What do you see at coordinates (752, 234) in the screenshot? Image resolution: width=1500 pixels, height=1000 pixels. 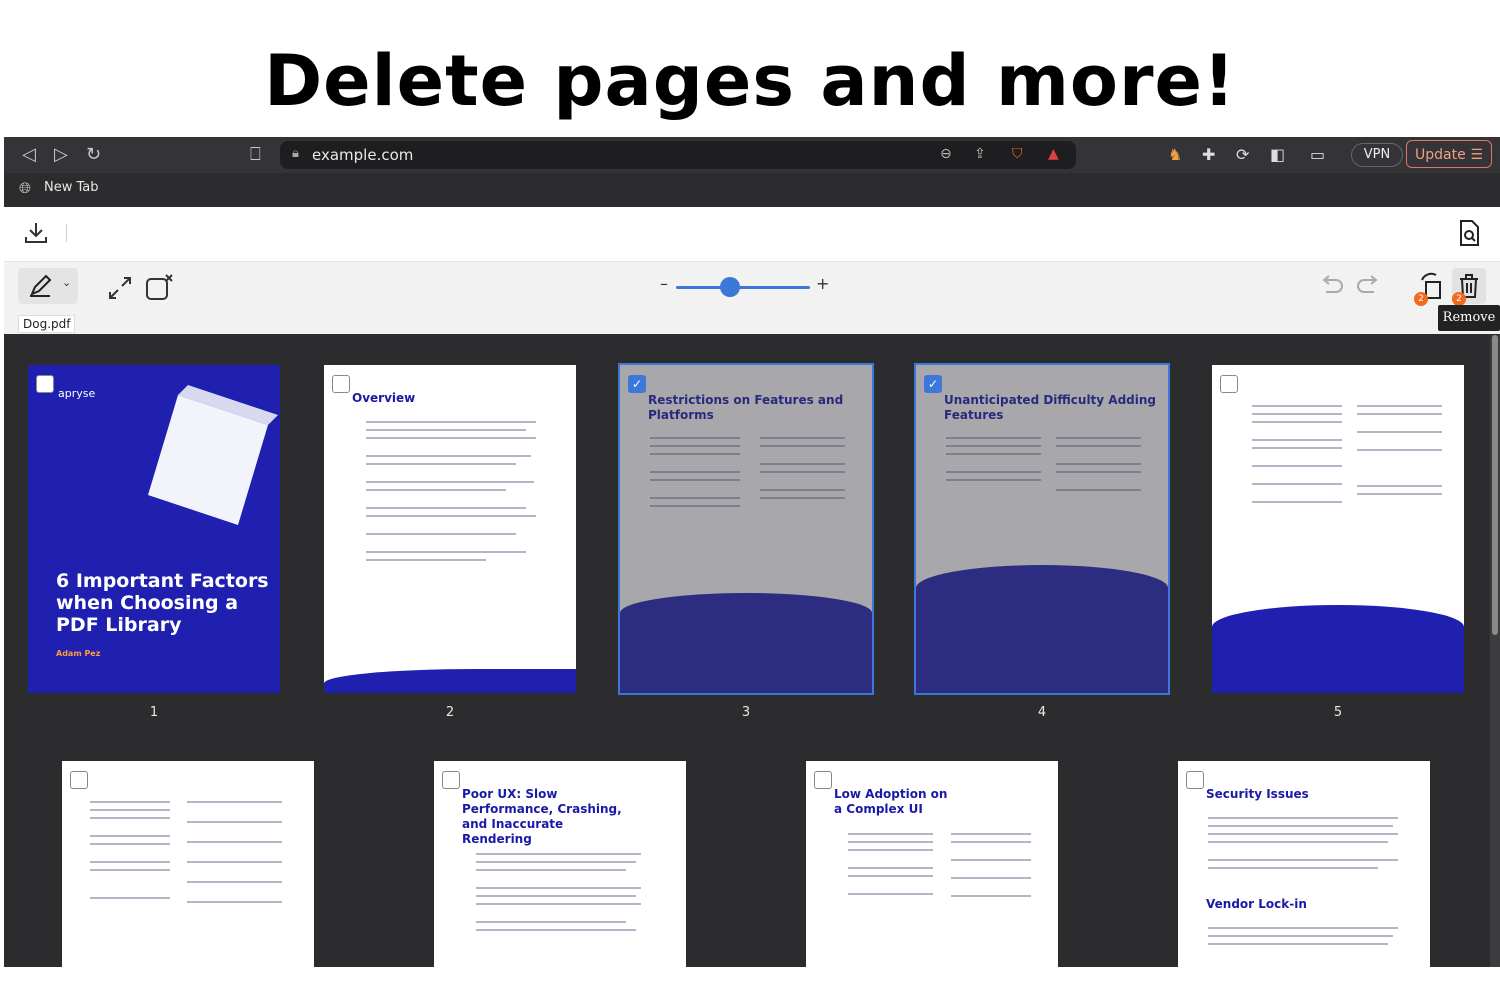 I see `viewer-header` at bounding box center [752, 234].